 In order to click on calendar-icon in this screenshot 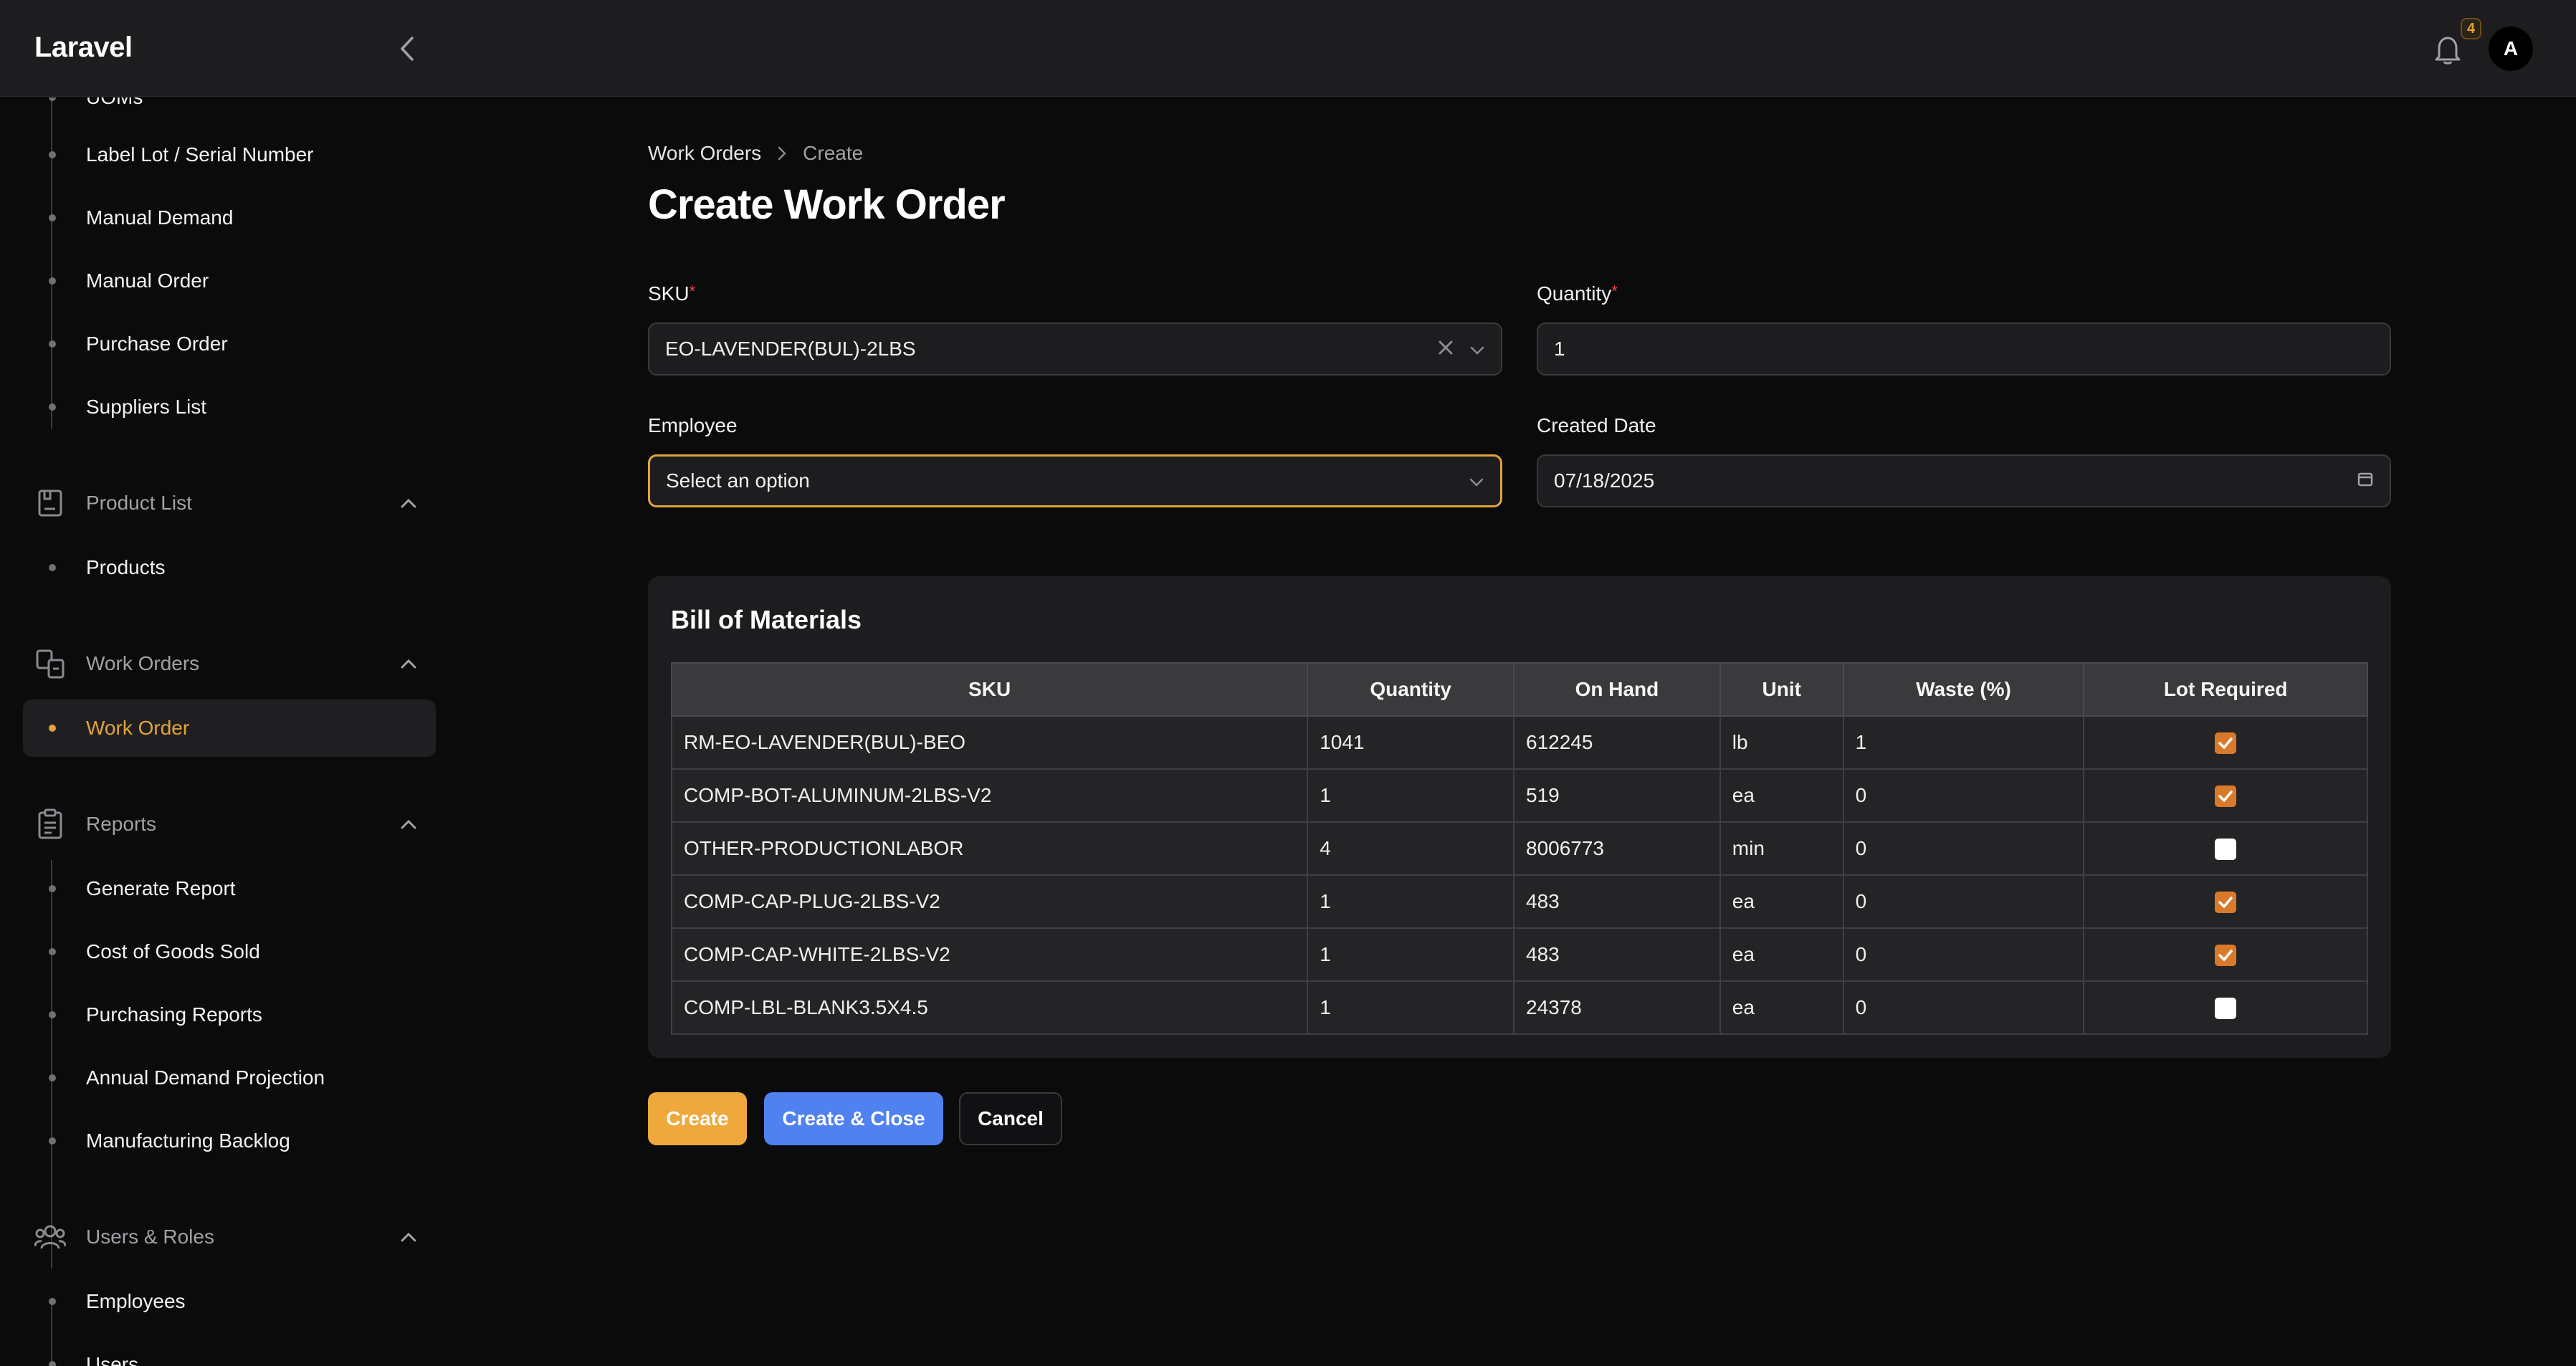, I will do `click(2365, 480)`.